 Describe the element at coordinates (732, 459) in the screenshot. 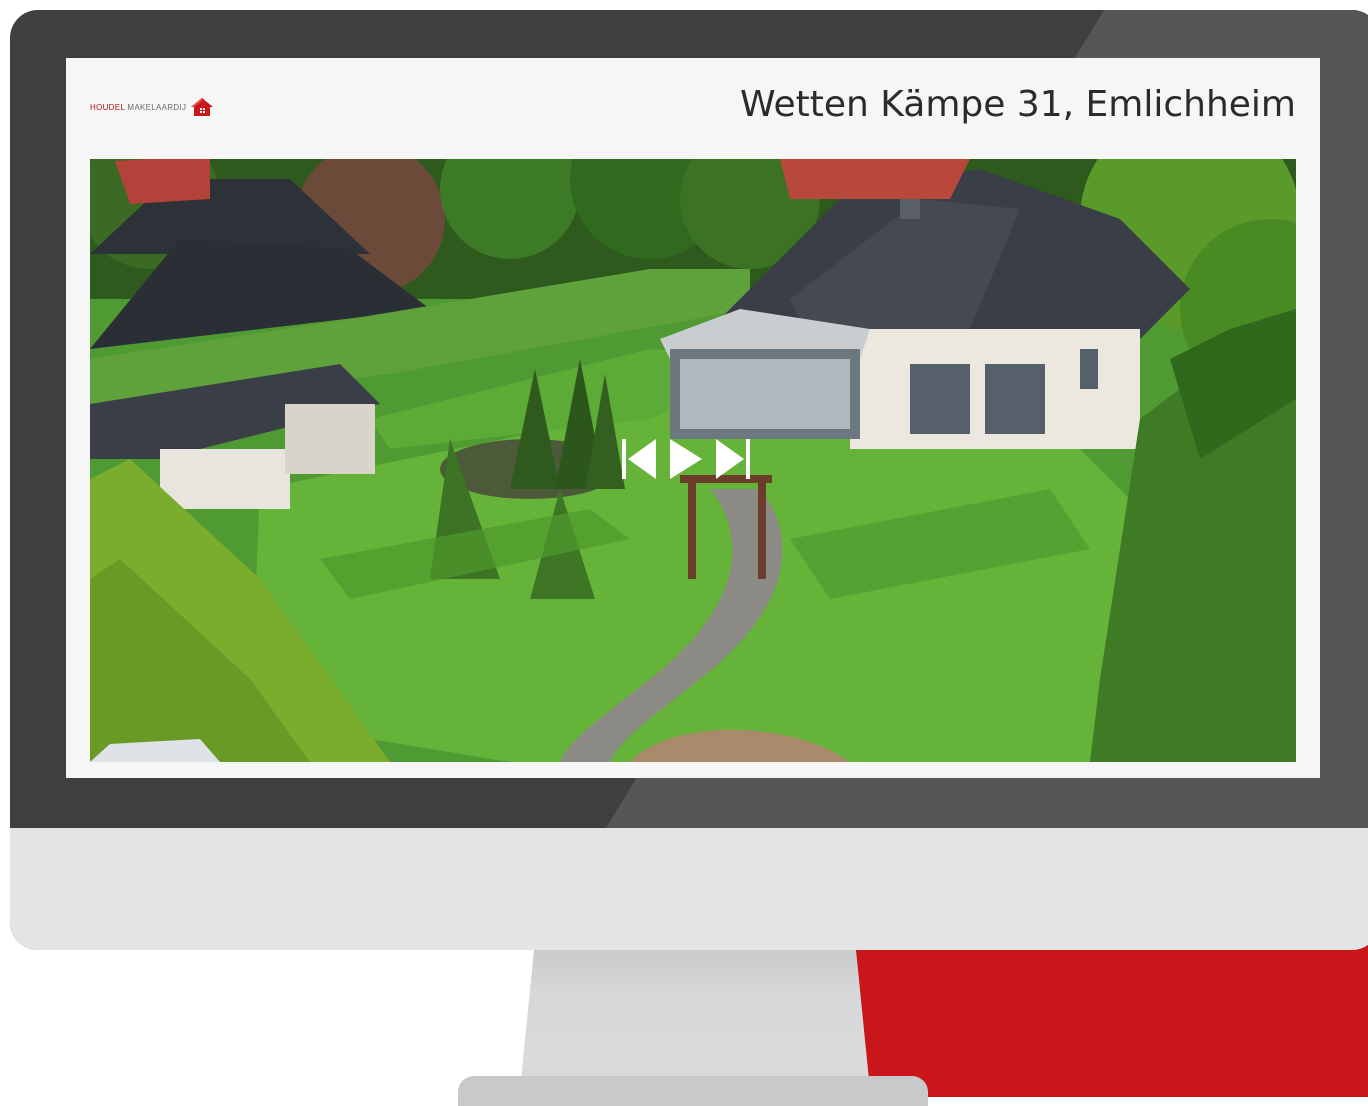

I see `skip-next-icon` at that location.